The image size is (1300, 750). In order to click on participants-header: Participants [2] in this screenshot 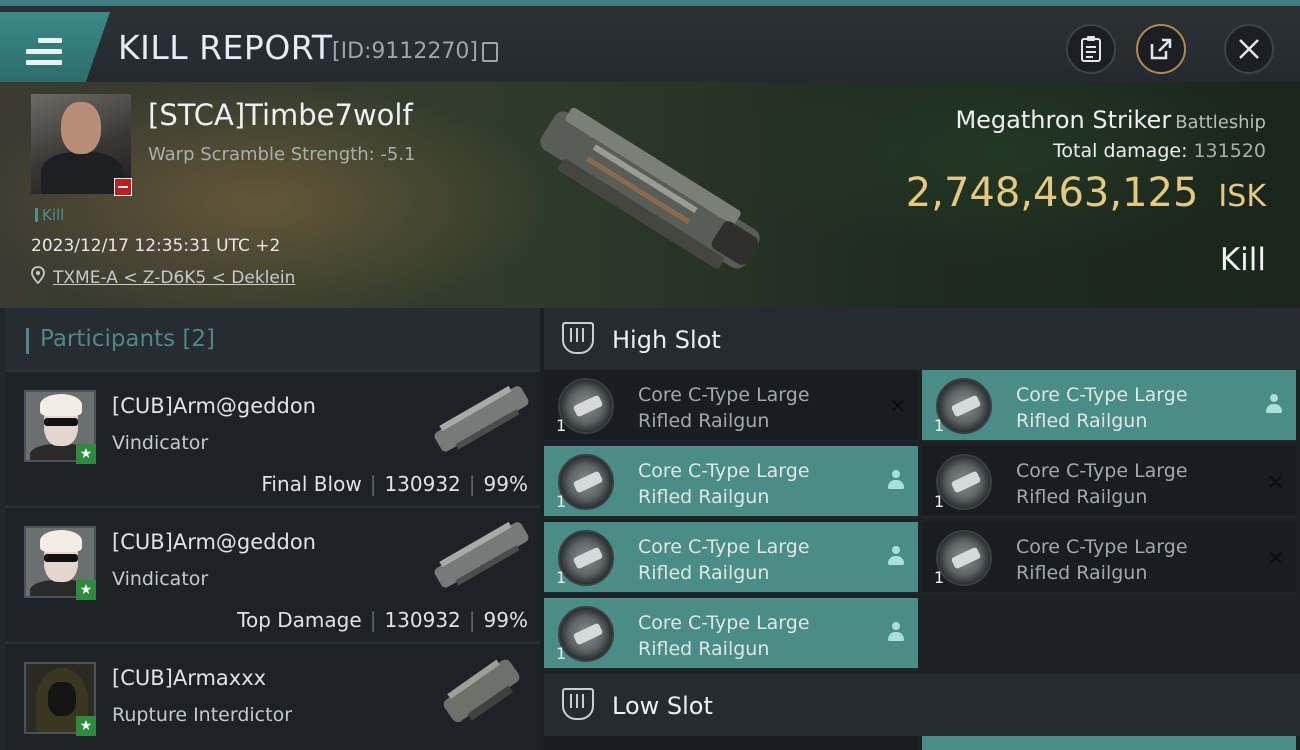, I will do `click(273, 339)`.